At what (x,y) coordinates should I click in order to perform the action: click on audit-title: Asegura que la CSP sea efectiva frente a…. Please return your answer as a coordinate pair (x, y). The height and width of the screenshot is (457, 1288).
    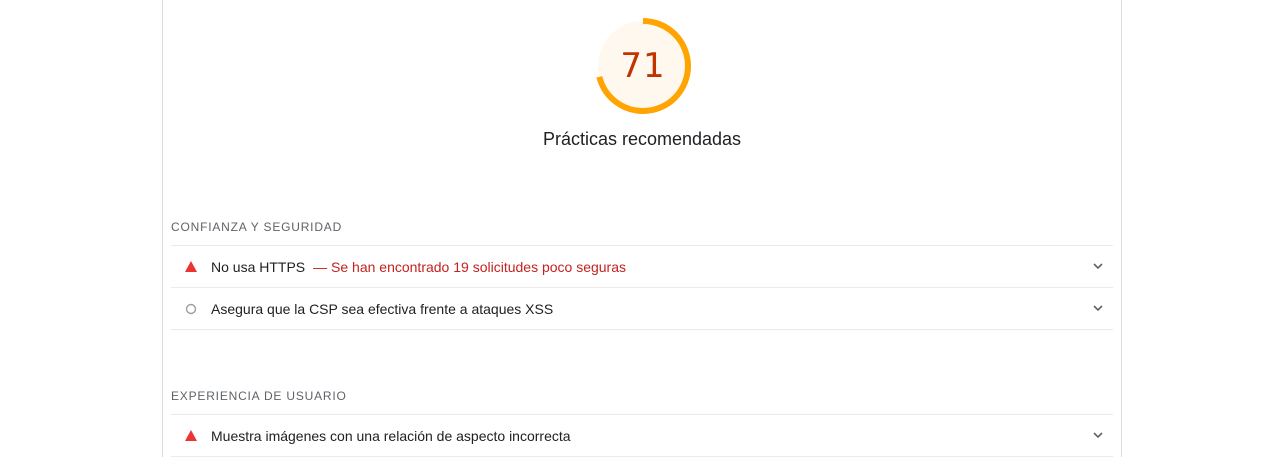
    Looking at the image, I should click on (382, 308).